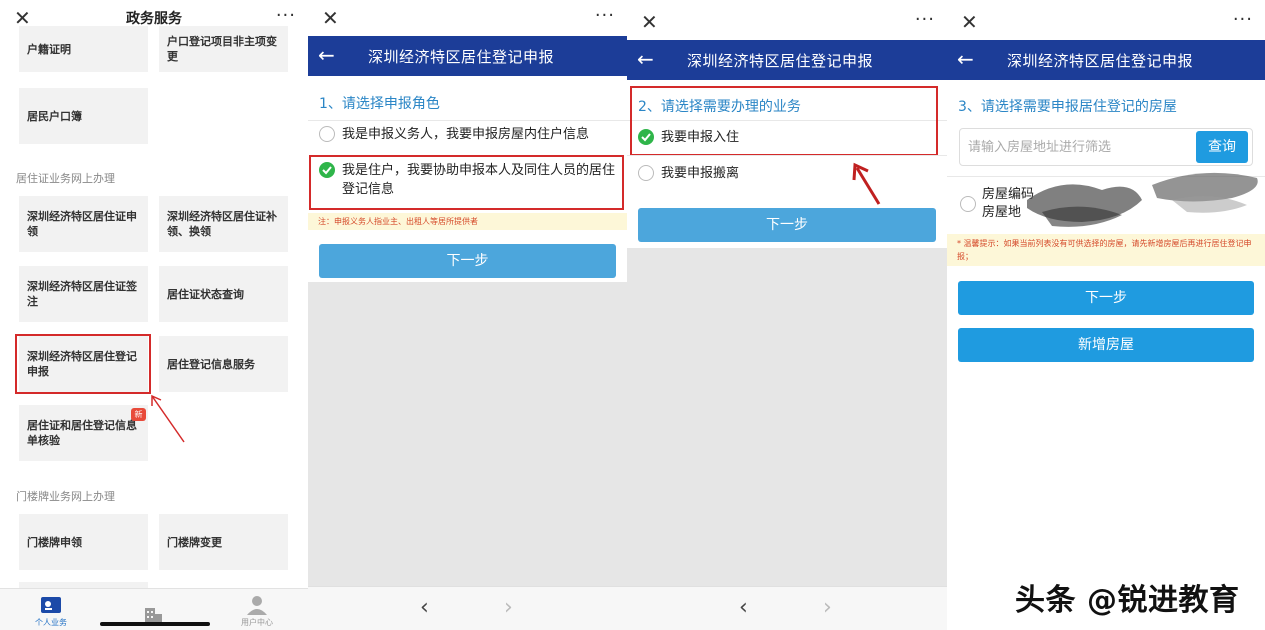 Image resolution: width=1265 pixels, height=630 pixels. I want to click on tile-doorplate-change: 门楼牌变更, so click(223, 542).